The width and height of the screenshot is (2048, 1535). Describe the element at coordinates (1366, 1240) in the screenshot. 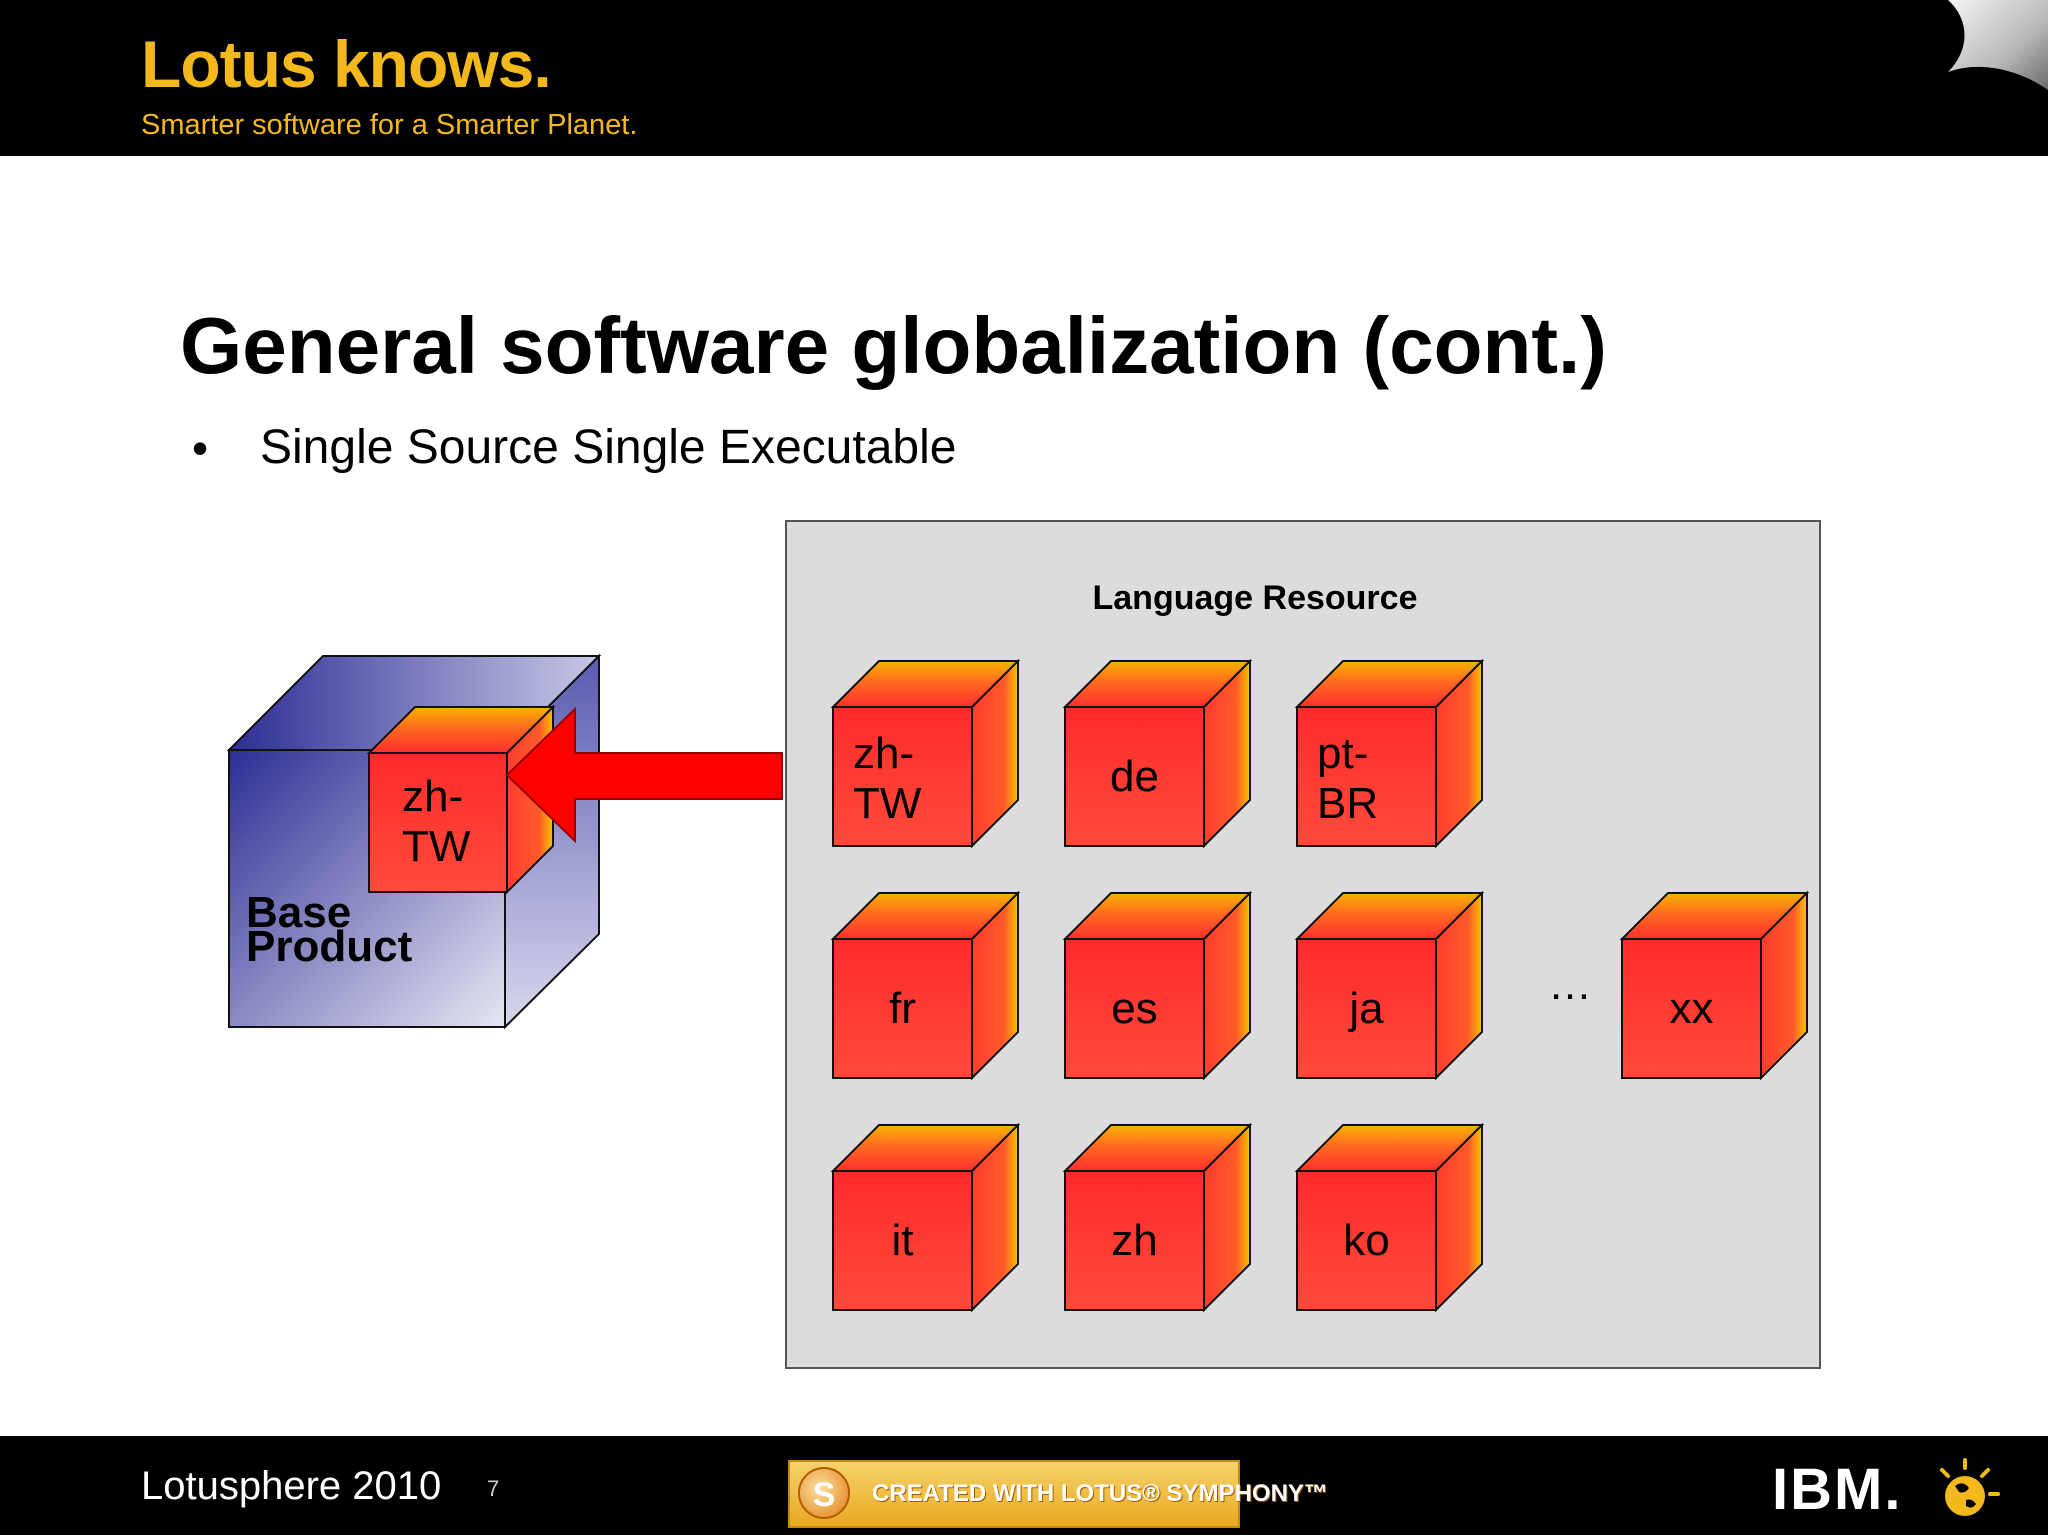

I see `language-cube-label: ko` at that location.